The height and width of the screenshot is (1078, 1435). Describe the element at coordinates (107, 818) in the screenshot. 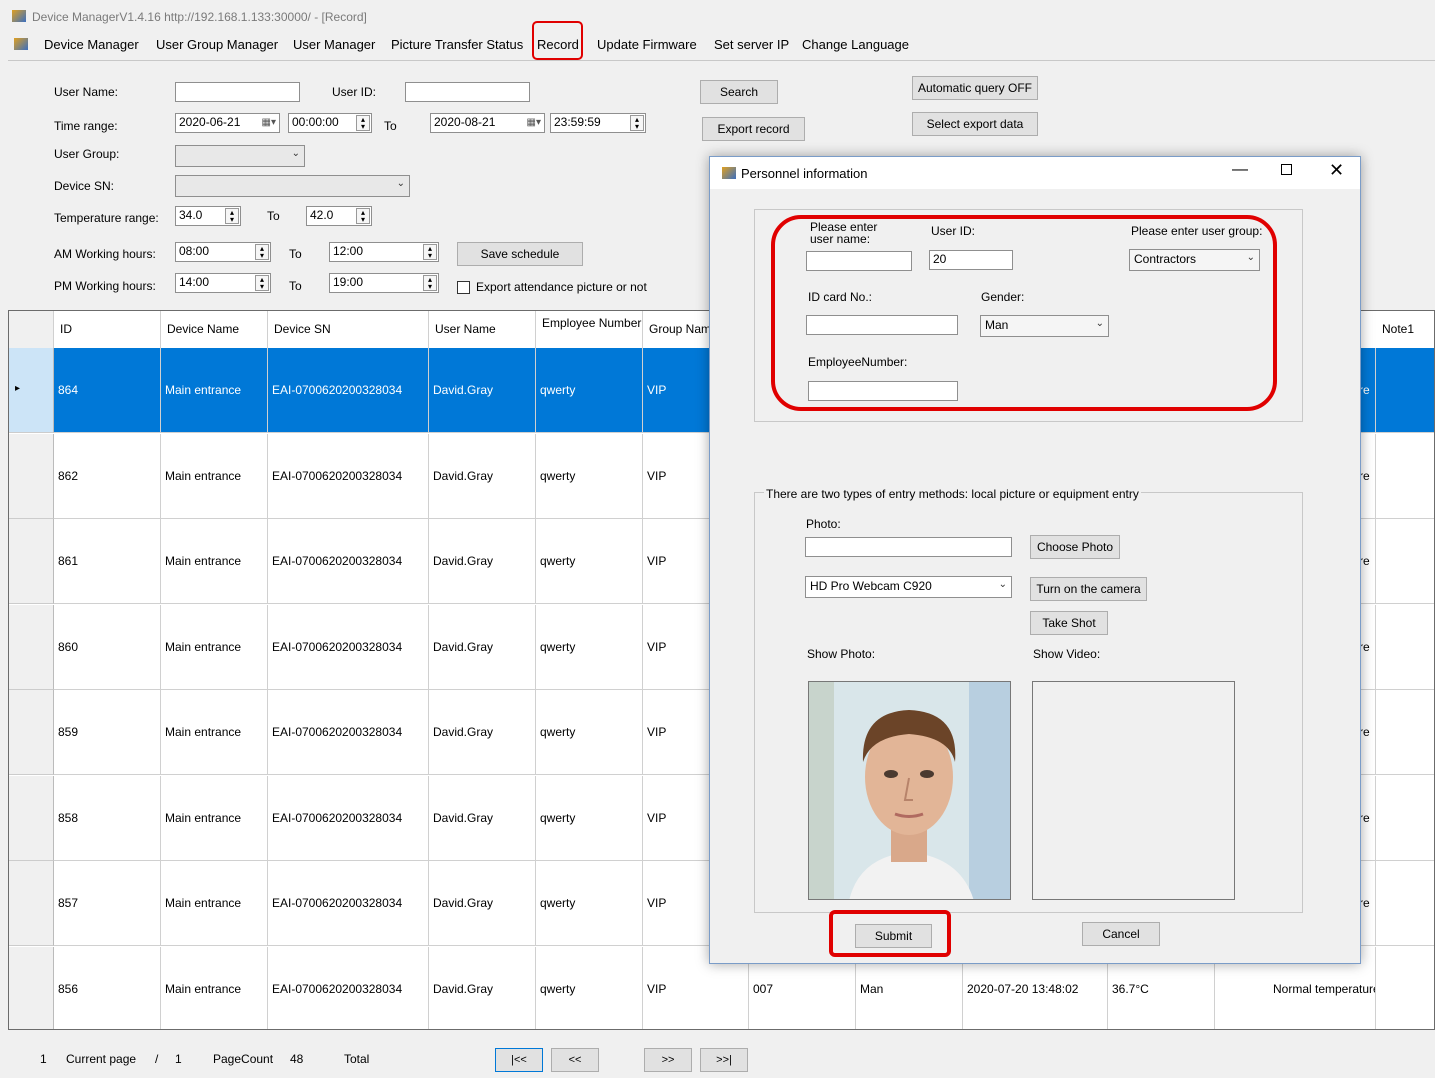

I see `cell-id: 858` at that location.